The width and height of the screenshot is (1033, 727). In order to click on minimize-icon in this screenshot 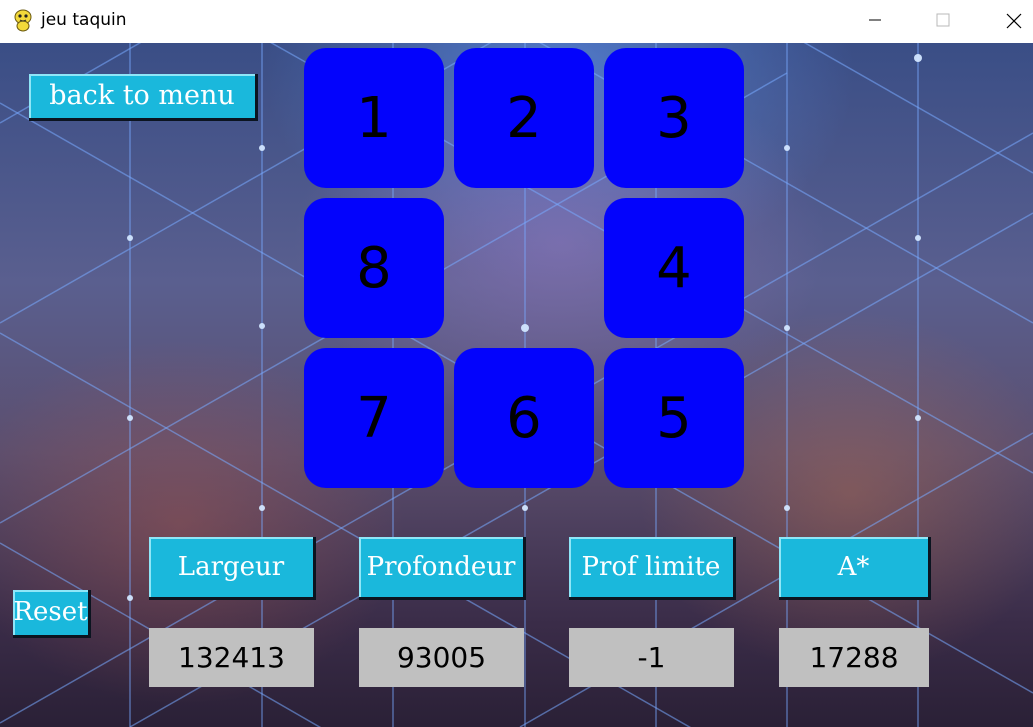, I will do `click(875, 20)`.